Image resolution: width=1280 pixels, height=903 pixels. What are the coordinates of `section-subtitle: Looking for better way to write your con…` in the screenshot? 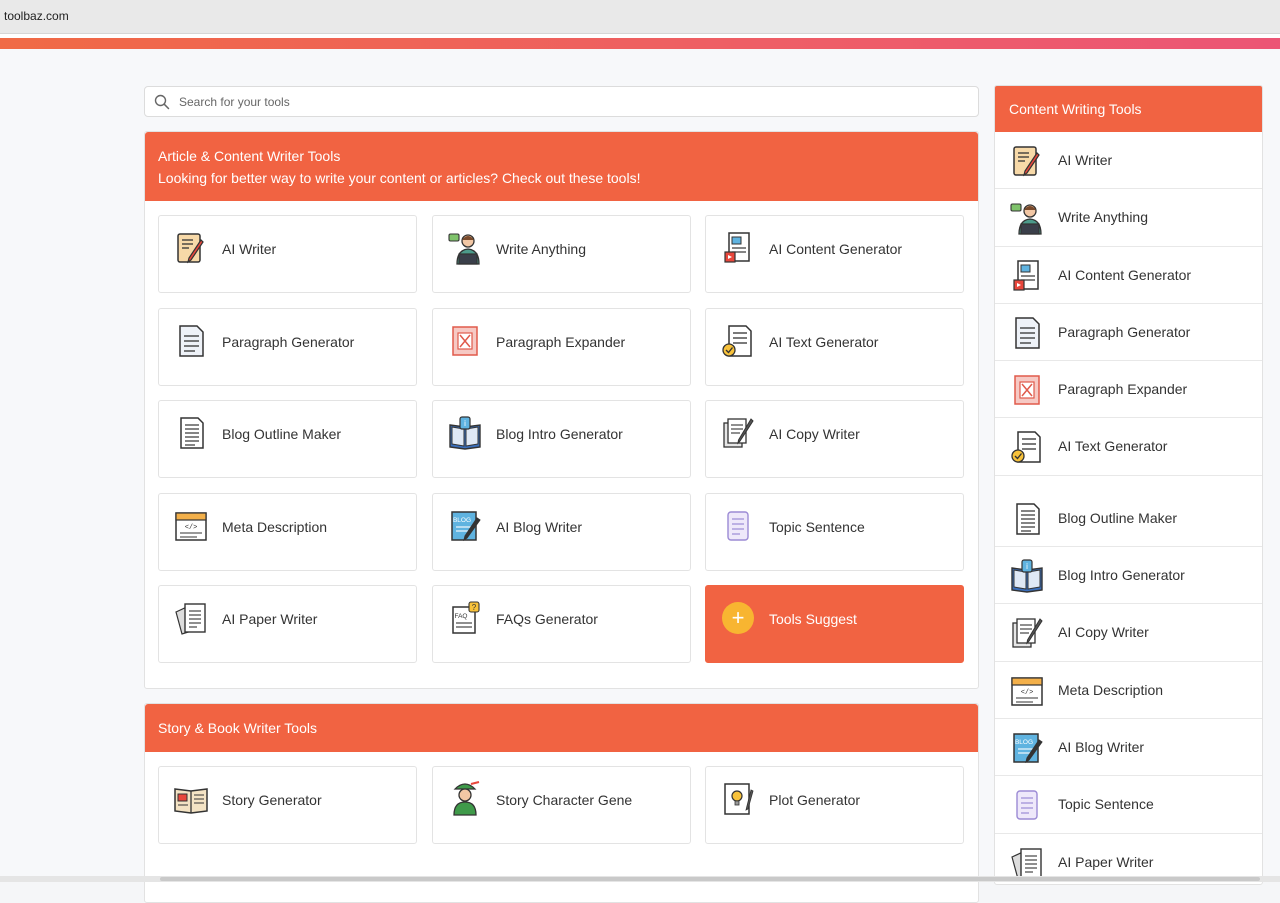 It's located at (399, 178).